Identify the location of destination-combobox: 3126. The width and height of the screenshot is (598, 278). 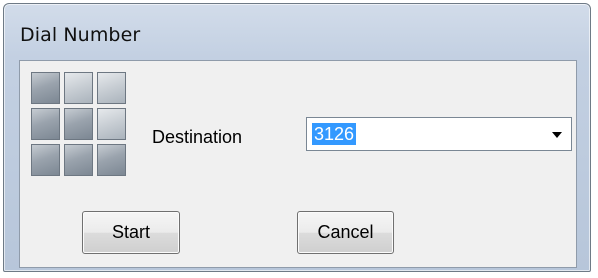
(439, 134).